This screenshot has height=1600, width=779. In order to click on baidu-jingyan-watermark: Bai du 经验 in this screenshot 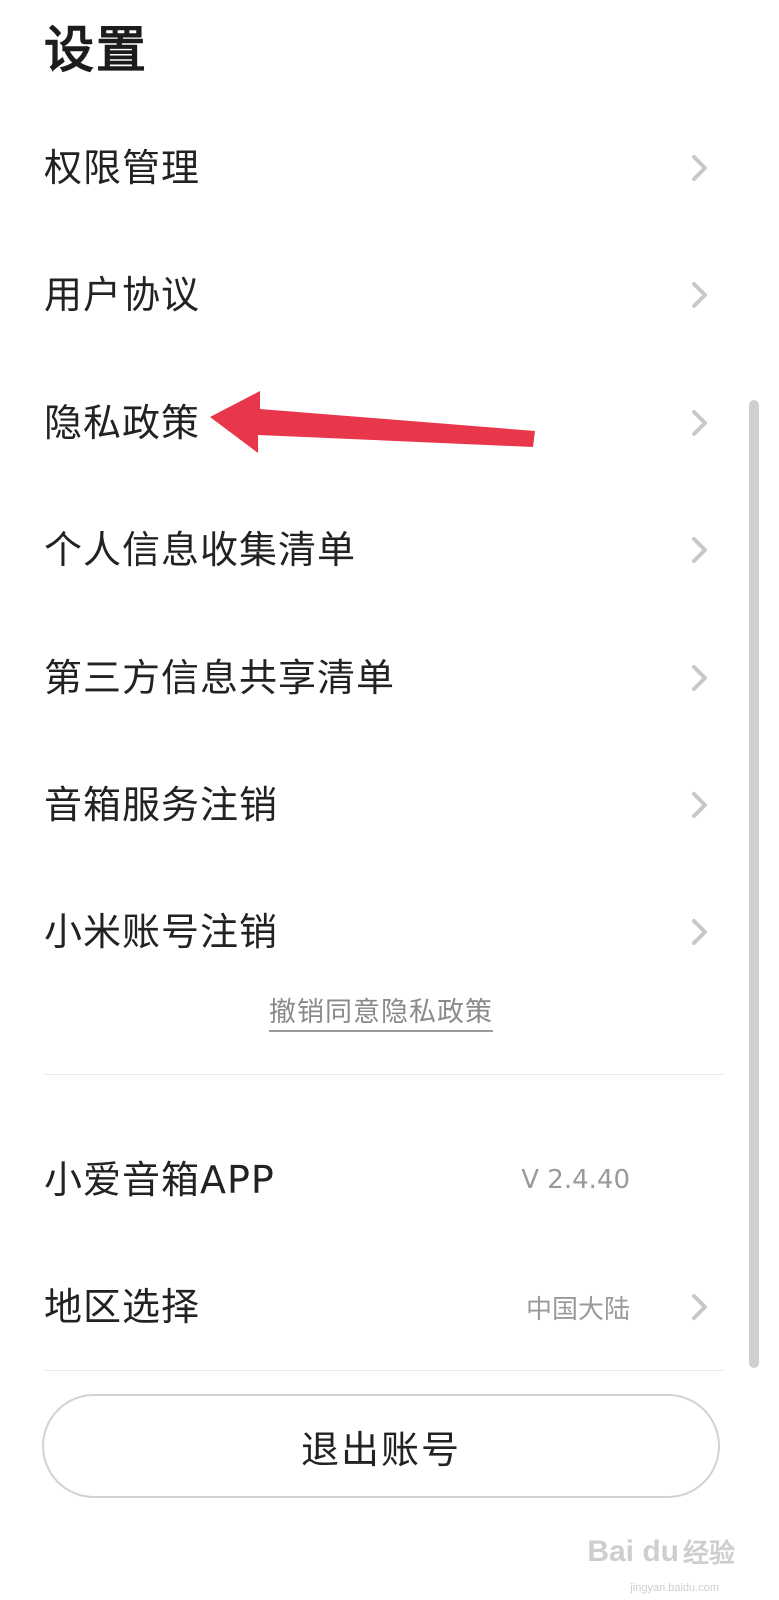, I will do `click(661, 1551)`.